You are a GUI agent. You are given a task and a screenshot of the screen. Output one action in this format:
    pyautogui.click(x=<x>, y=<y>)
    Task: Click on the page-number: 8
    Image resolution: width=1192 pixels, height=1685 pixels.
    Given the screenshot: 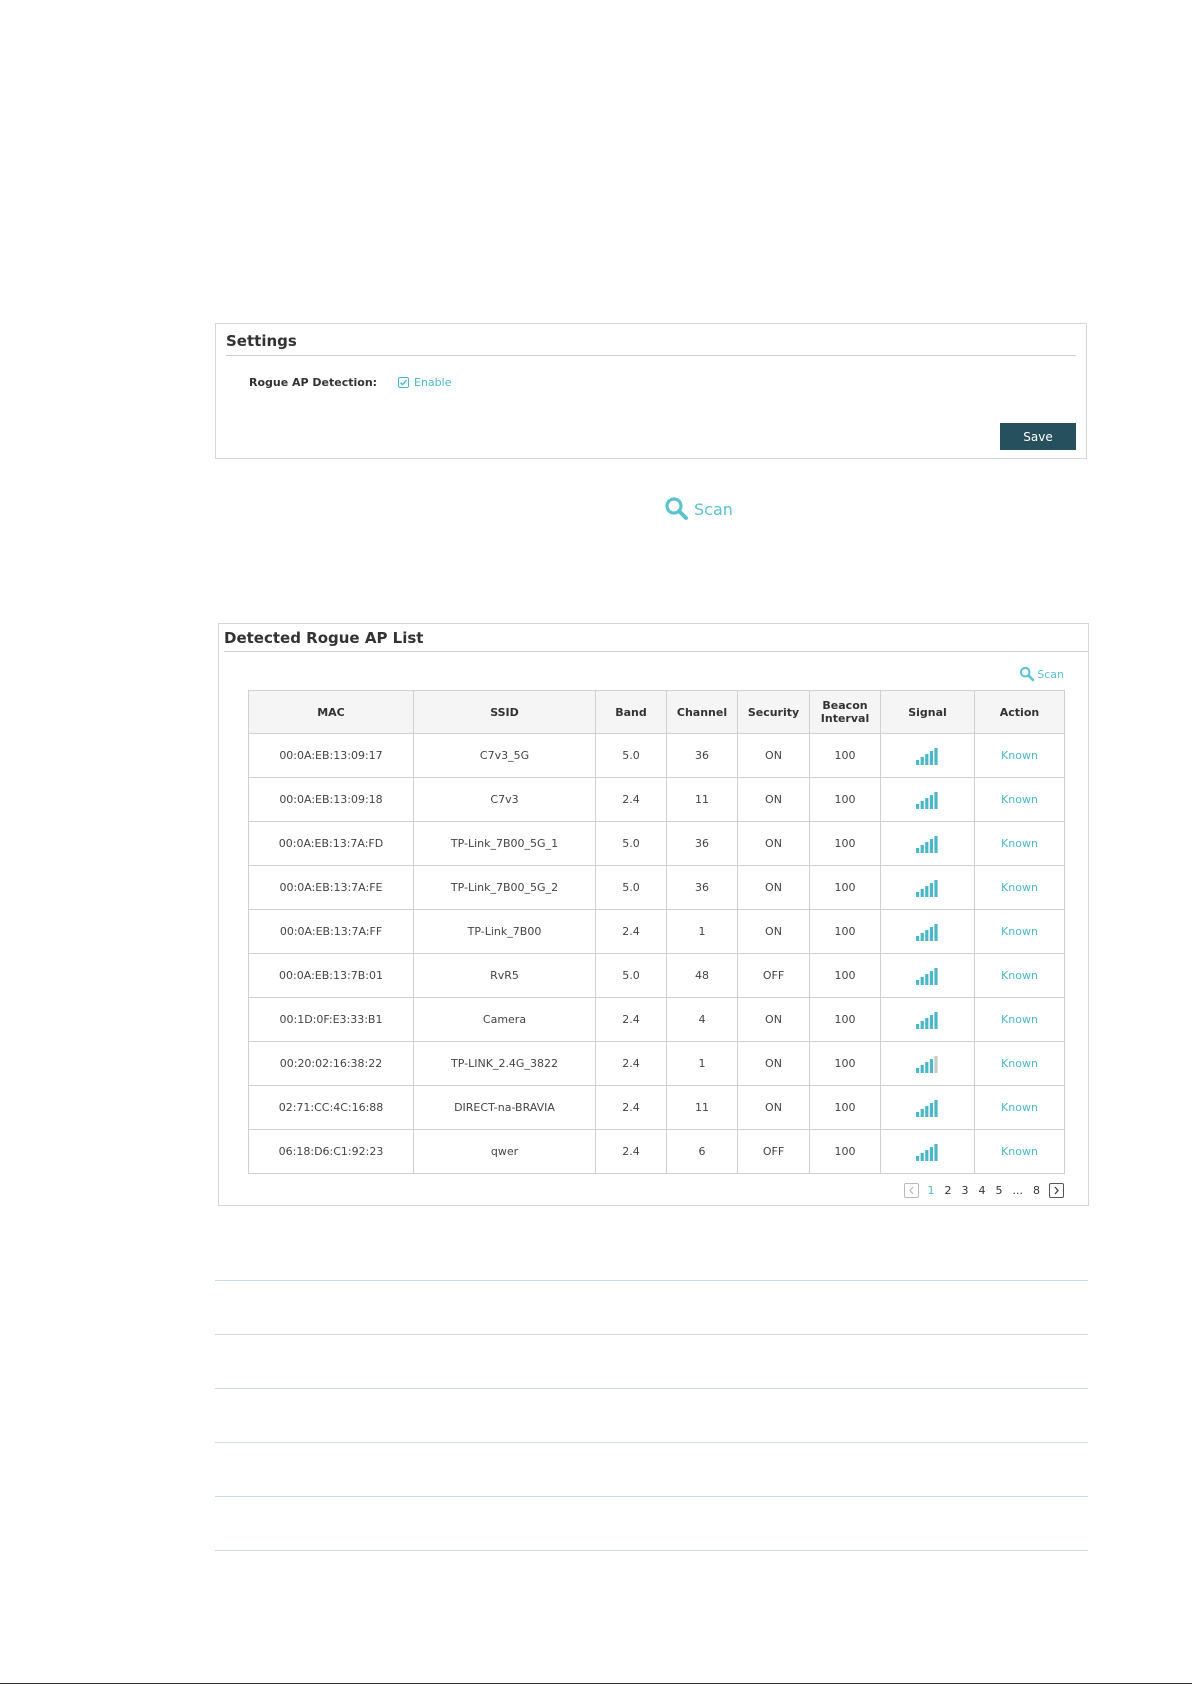 What is the action you would take?
    pyautogui.click(x=1036, y=1190)
    